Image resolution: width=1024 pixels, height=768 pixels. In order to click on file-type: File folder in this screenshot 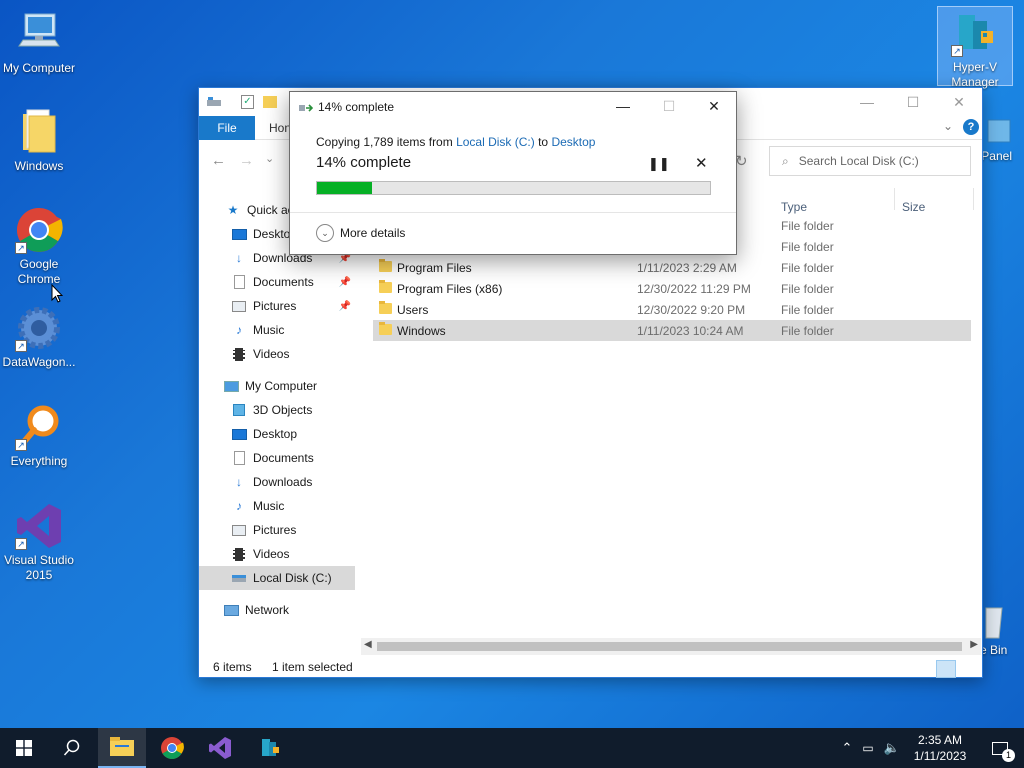, I will do `click(807, 310)`.